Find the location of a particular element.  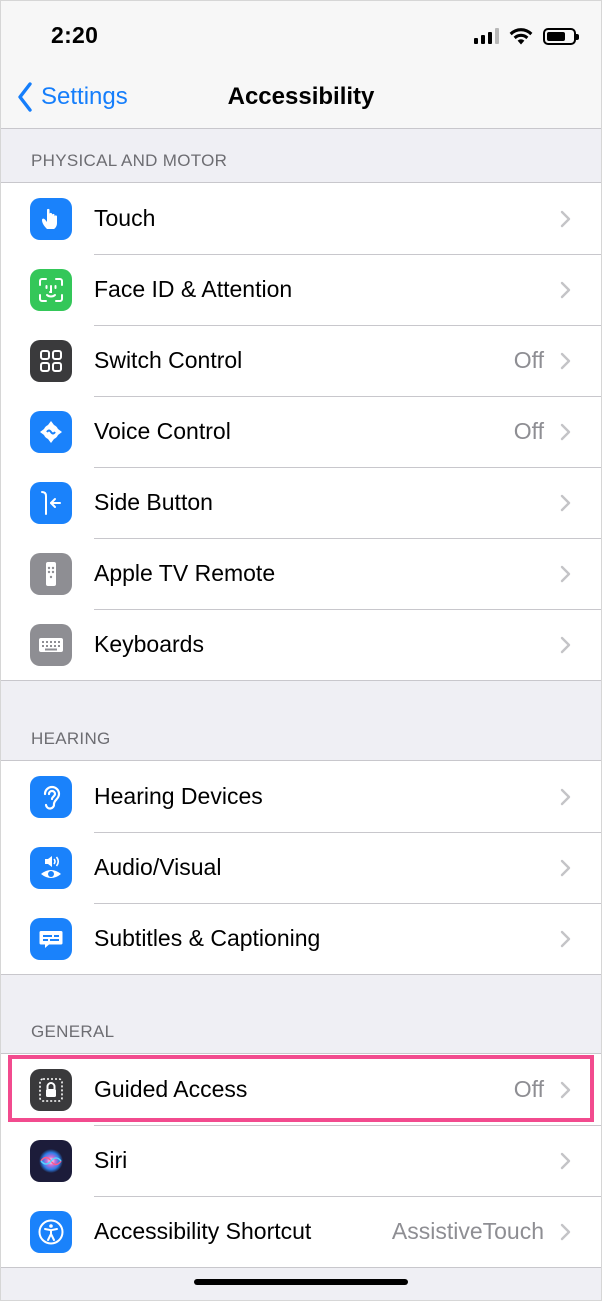

row-label: Hearing Devices is located at coordinates (178, 796).